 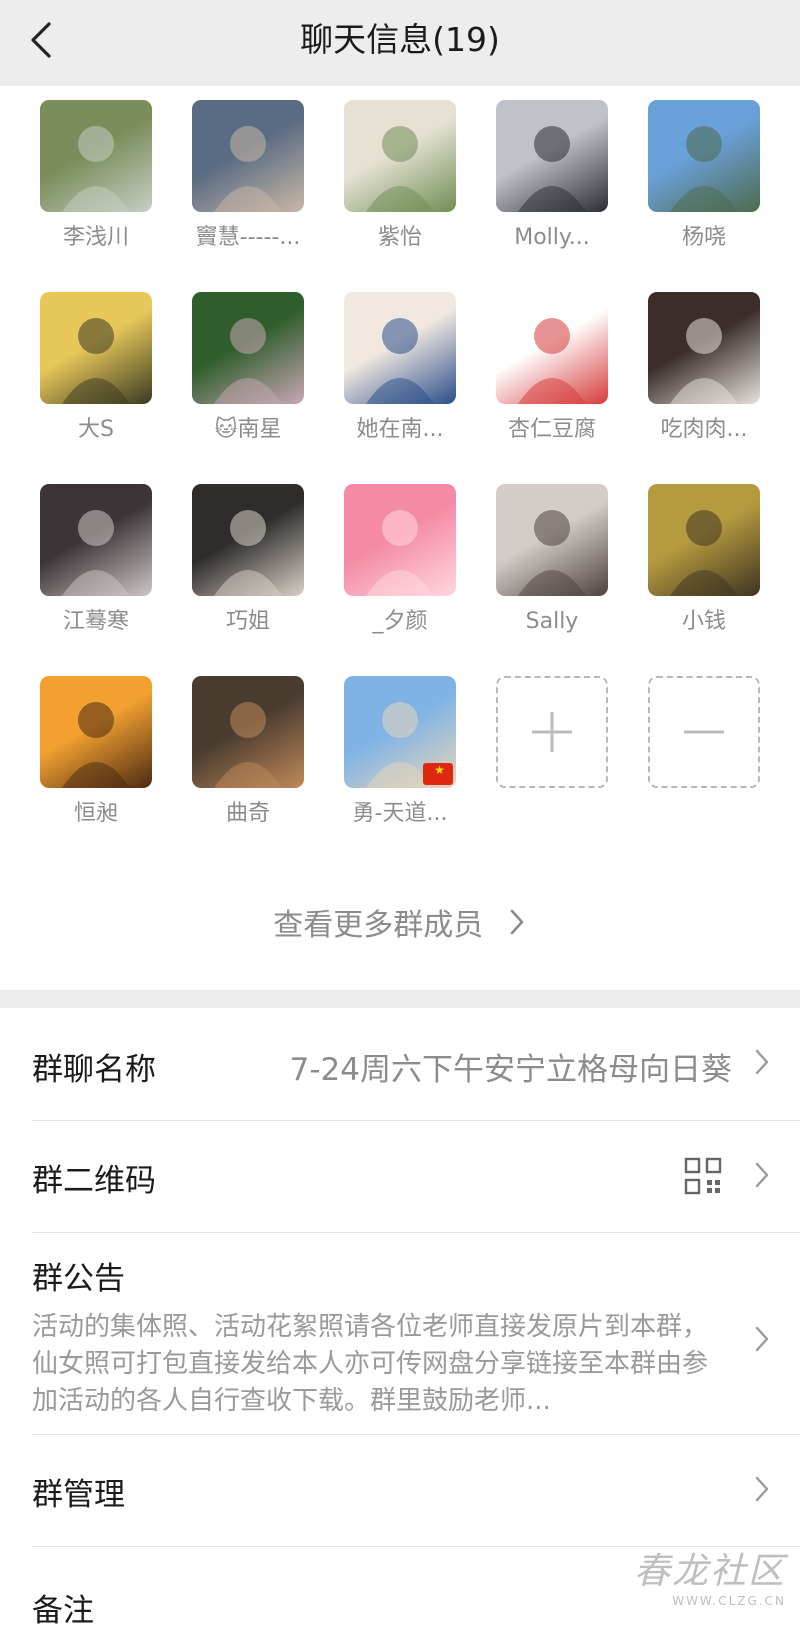 What do you see at coordinates (95, 621) in the screenshot?
I see `member-name: 江蓦寒` at bounding box center [95, 621].